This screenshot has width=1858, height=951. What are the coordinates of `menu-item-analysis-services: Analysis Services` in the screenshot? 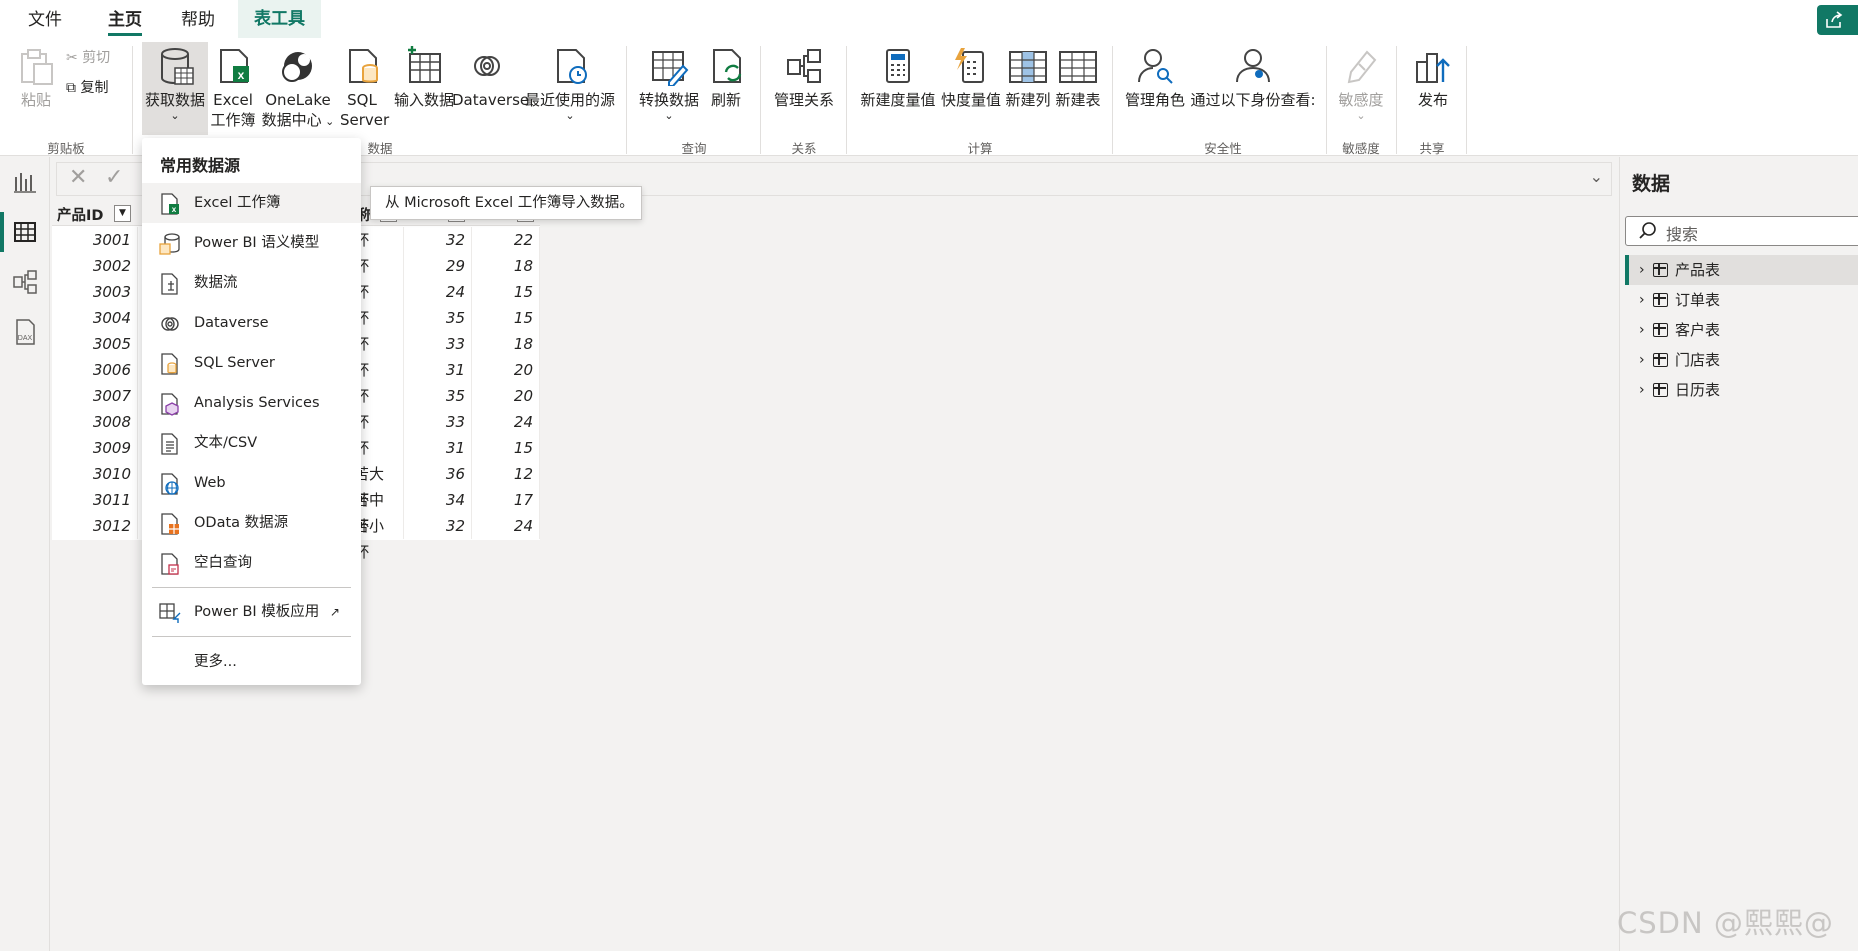 It's located at (251, 403).